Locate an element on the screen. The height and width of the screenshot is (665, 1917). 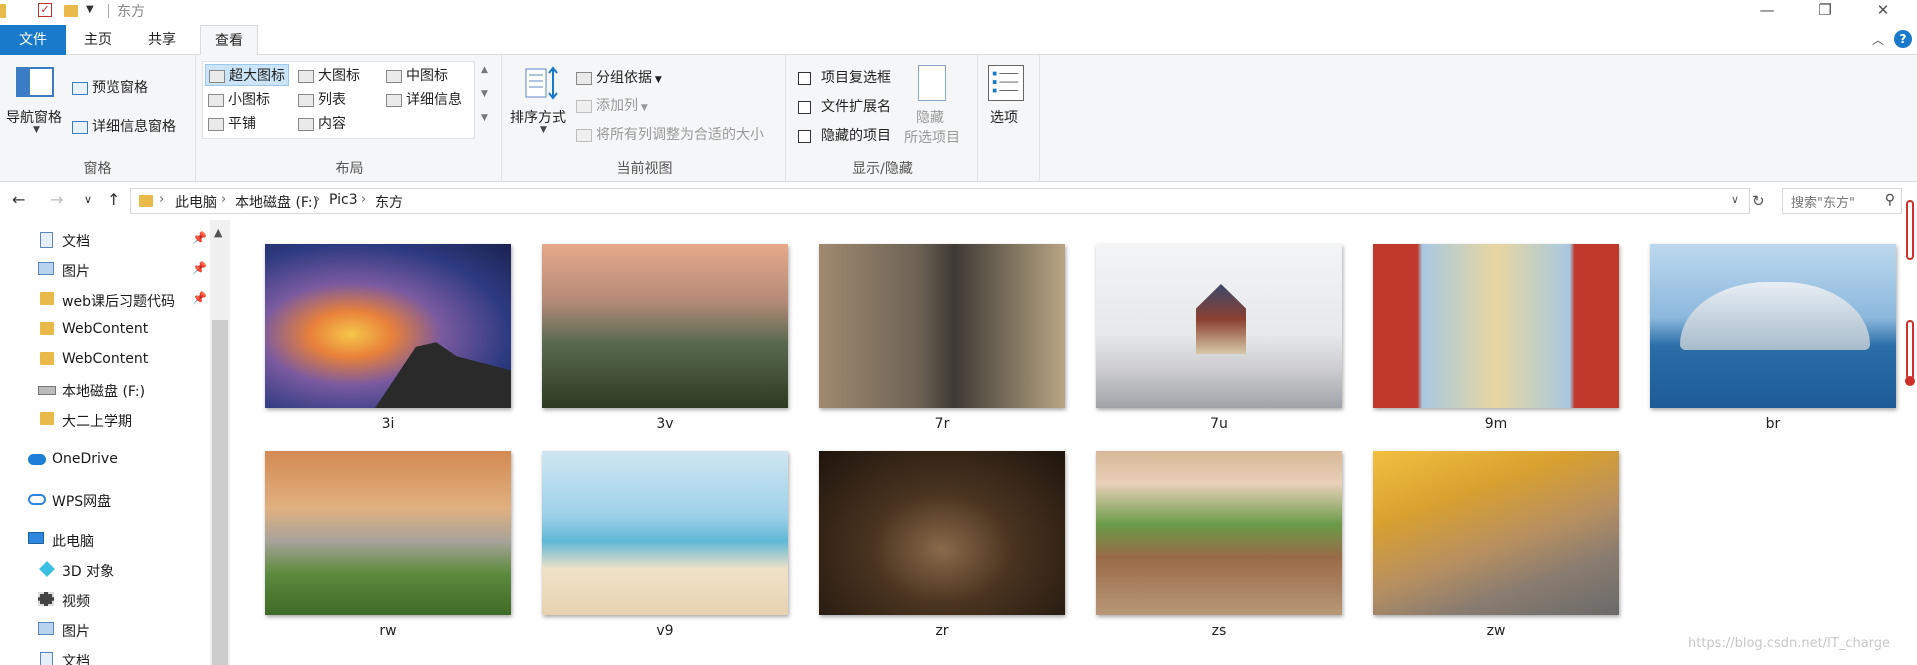
recent-locations-button: ∨ is located at coordinates (88, 199).